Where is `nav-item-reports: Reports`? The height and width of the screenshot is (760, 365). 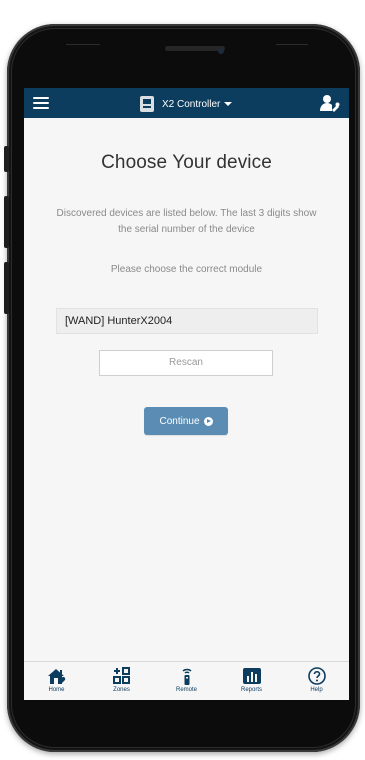 nav-item-reports: Reports is located at coordinates (251, 681).